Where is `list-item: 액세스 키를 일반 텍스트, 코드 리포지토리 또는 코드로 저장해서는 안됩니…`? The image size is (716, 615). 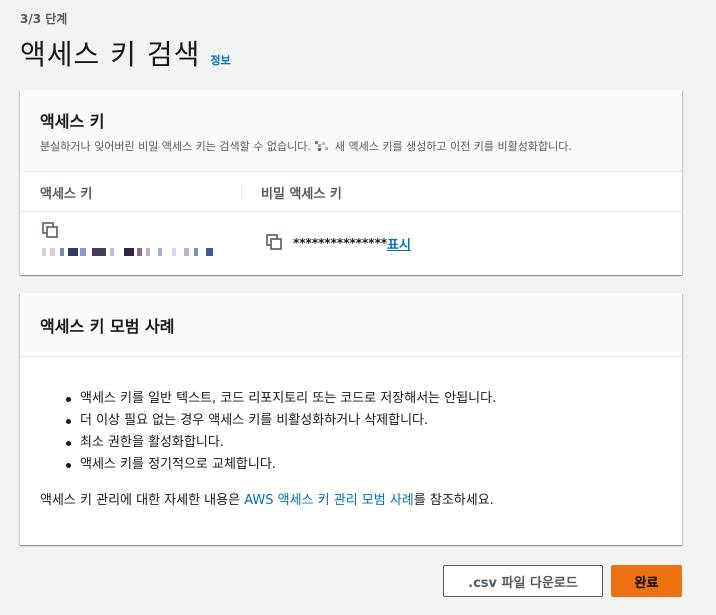
list-item: 액세스 키를 일반 텍스트, 코드 리포지토리 또는 코드로 저장해서는 안됩니… is located at coordinates (280, 399).